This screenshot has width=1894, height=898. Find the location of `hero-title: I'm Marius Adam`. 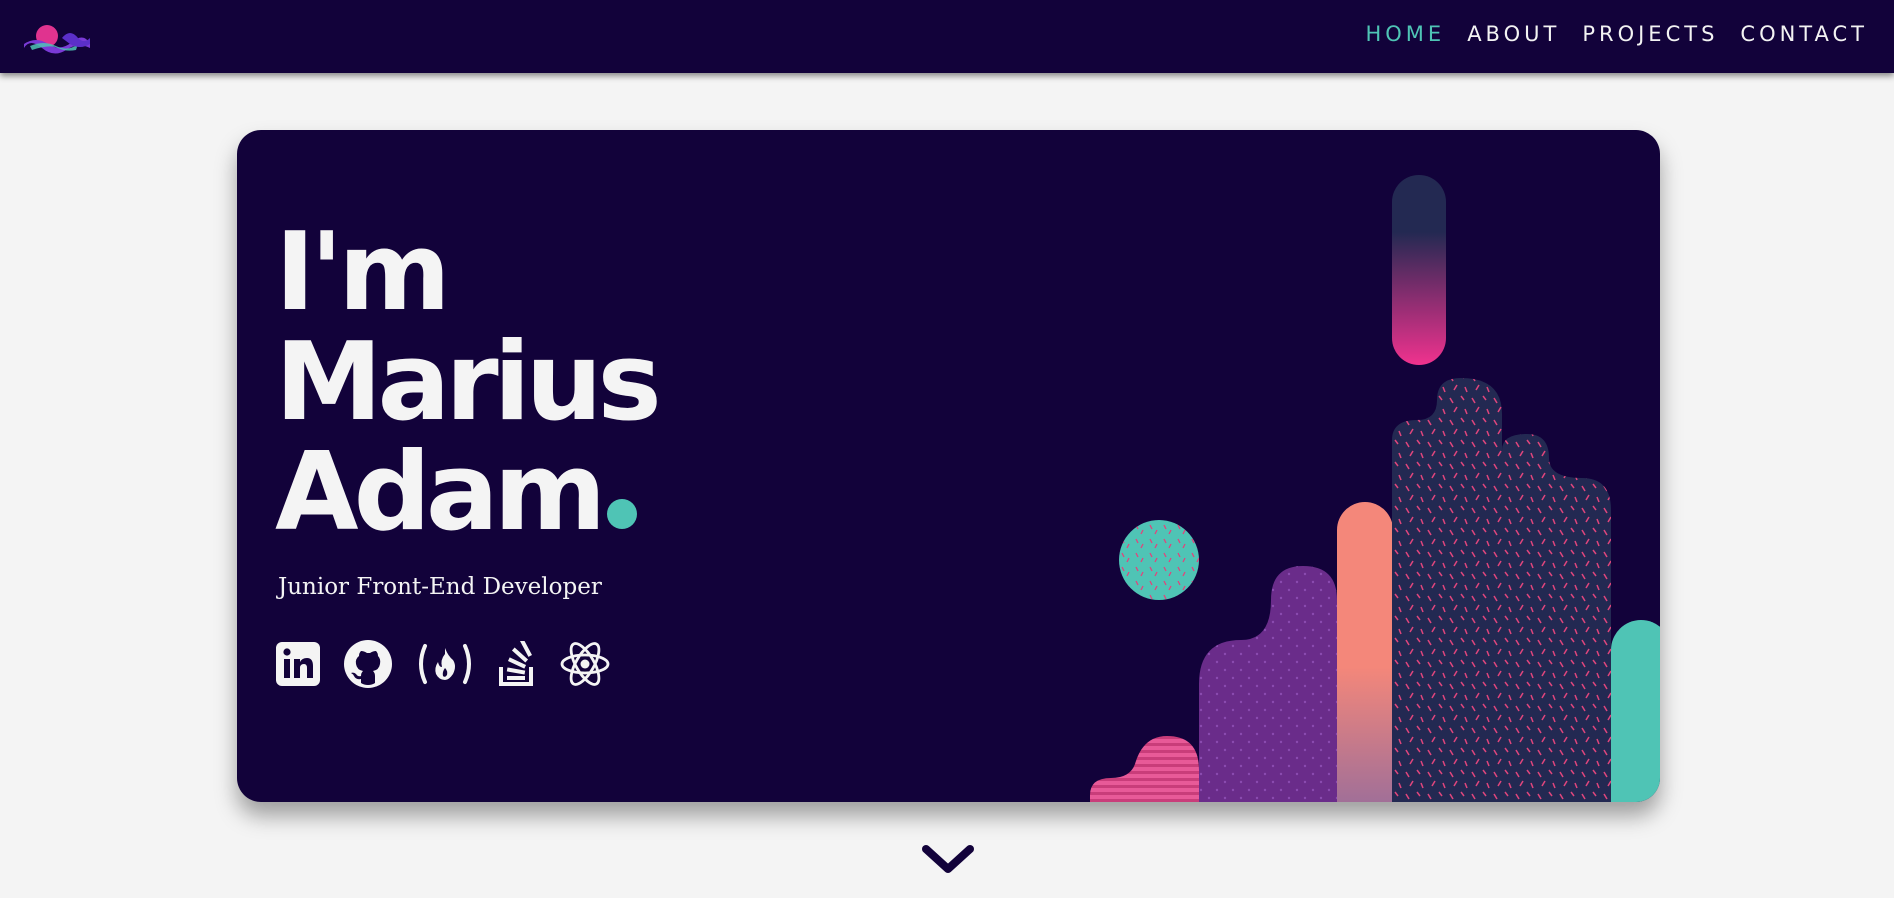

hero-title: I'm Marius Adam is located at coordinates (468, 379).